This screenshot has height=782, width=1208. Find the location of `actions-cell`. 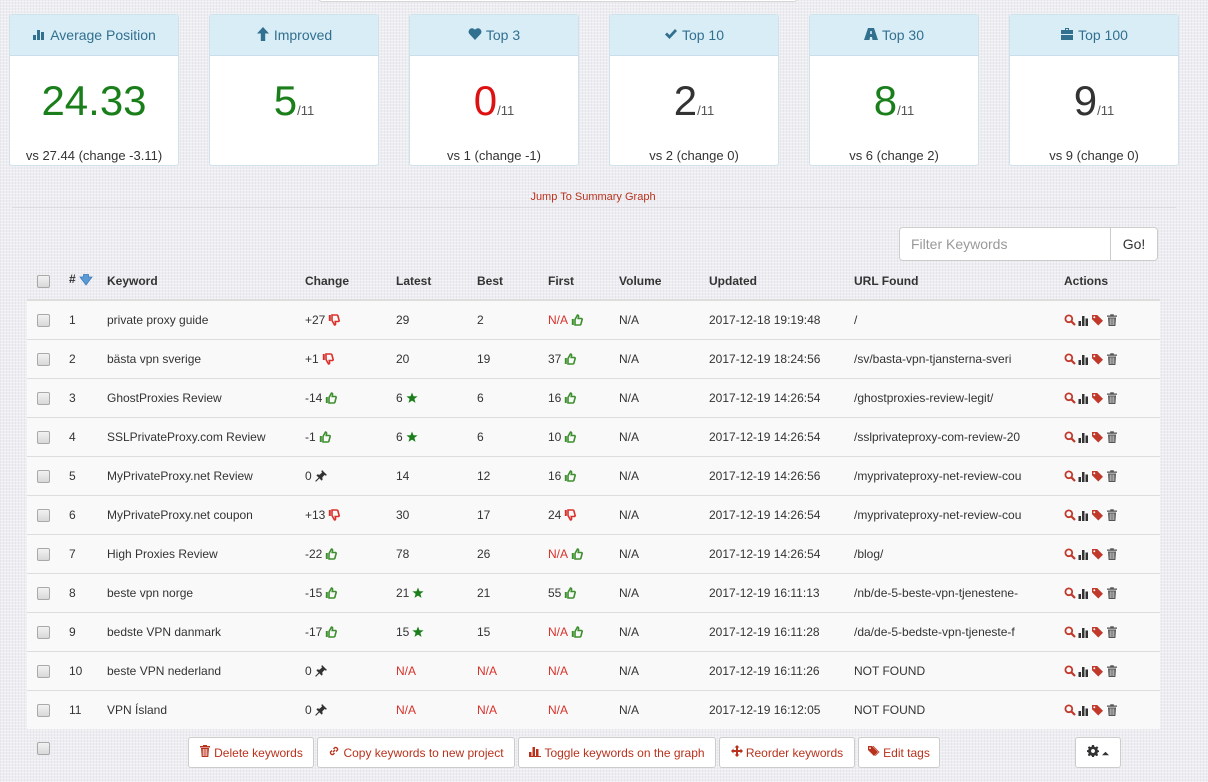

actions-cell is located at coordinates (1112, 397).